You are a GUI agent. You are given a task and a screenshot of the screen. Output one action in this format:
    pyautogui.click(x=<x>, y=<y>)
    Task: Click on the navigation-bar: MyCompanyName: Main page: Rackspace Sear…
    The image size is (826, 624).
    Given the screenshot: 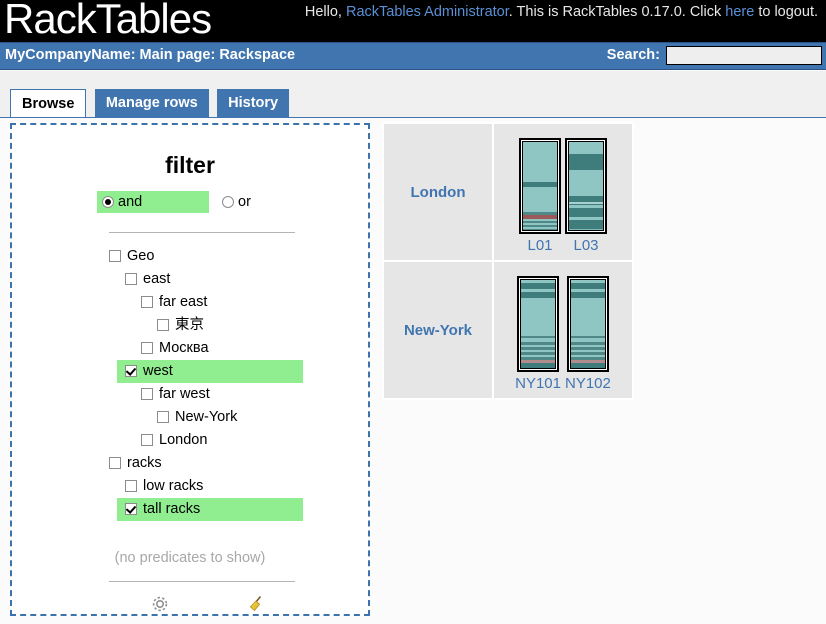 What is the action you would take?
    pyautogui.click(x=413, y=56)
    